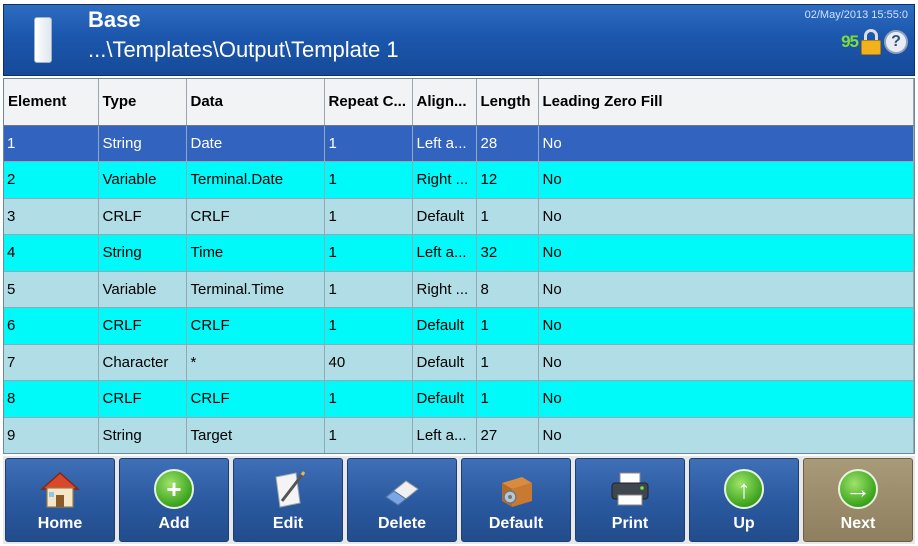 This screenshot has width=918, height=546. I want to click on cell-data: Terminal.Date, so click(255, 180).